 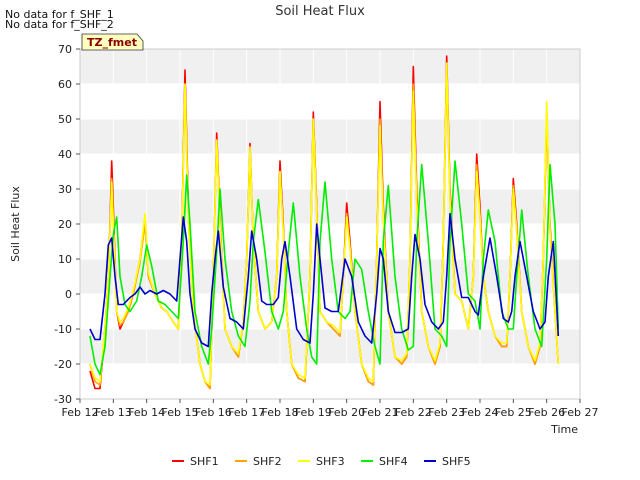 What do you see at coordinates (580, 412) in the screenshot?
I see `x-tick-label: Feb 27` at bounding box center [580, 412].